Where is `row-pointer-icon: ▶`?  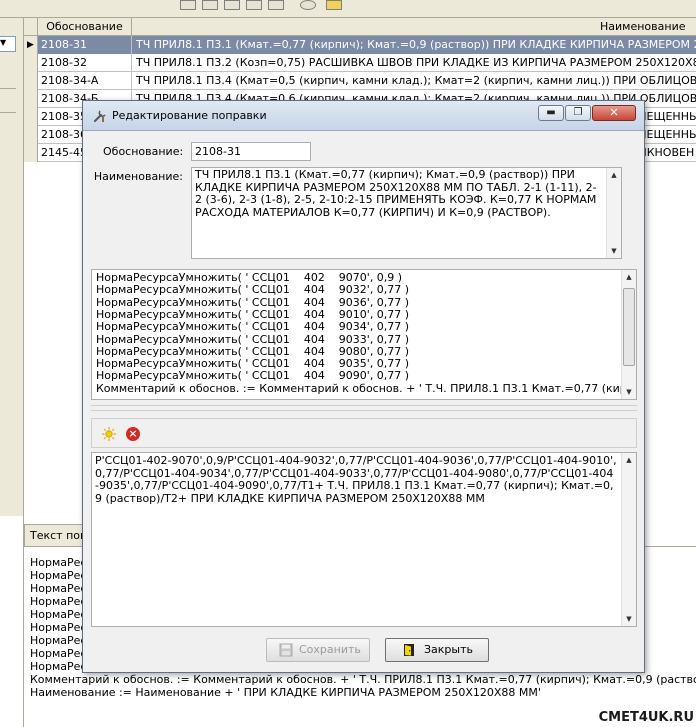 row-pointer-icon: ▶ is located at coordinates (31, 45).